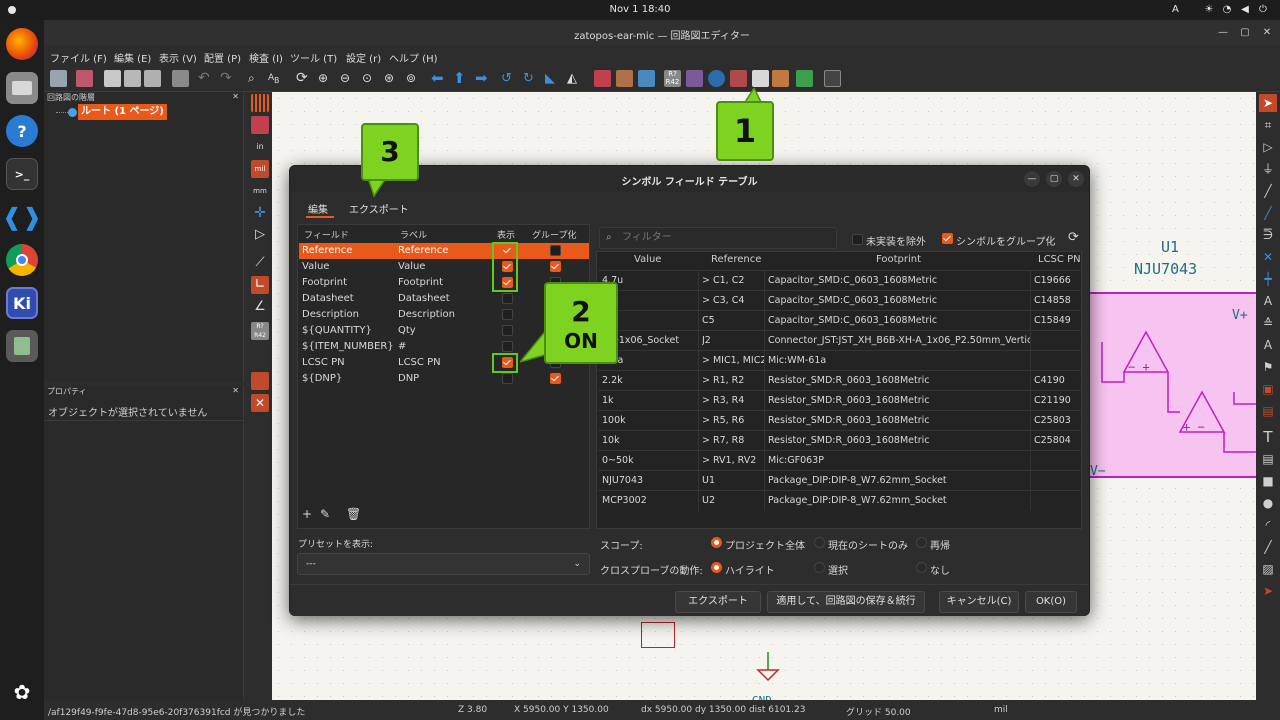 The image size is (1280, 720). I want to click on zoom-selection-icon: ⊚, so click(414, 78).